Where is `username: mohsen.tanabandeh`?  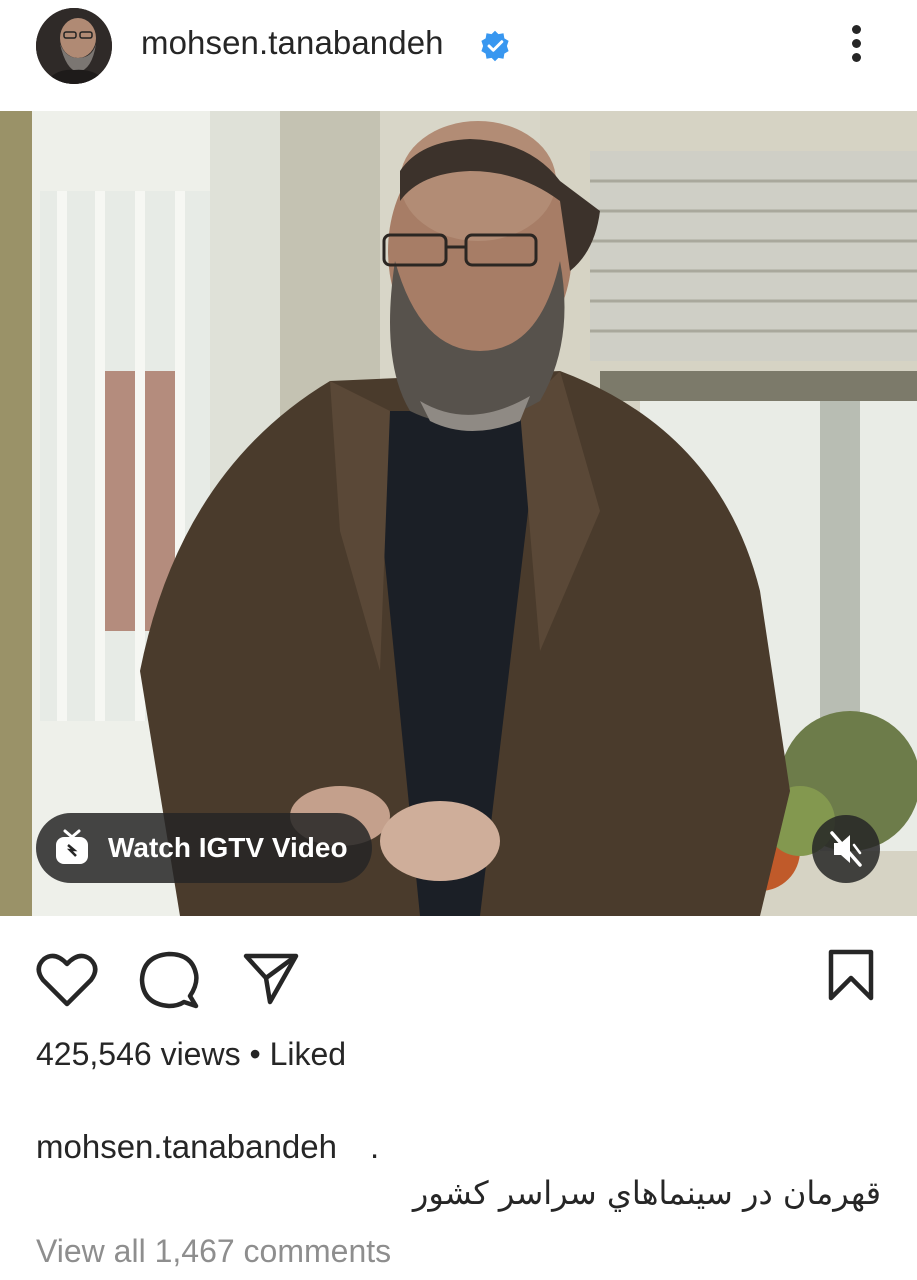
username: mohsen.tanabandeh is located at coordinates (292, 43).